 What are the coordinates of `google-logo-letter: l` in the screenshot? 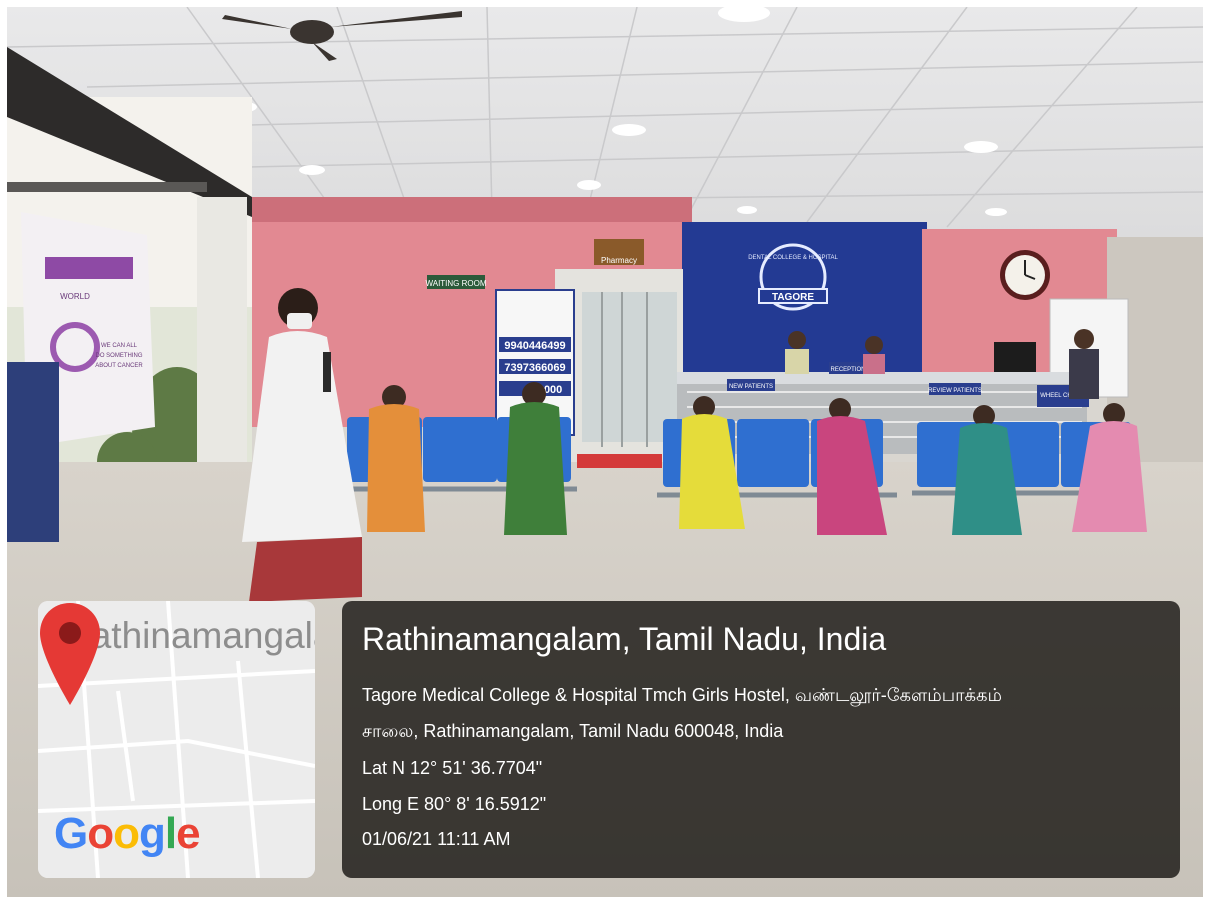 It's located at (170, 833).